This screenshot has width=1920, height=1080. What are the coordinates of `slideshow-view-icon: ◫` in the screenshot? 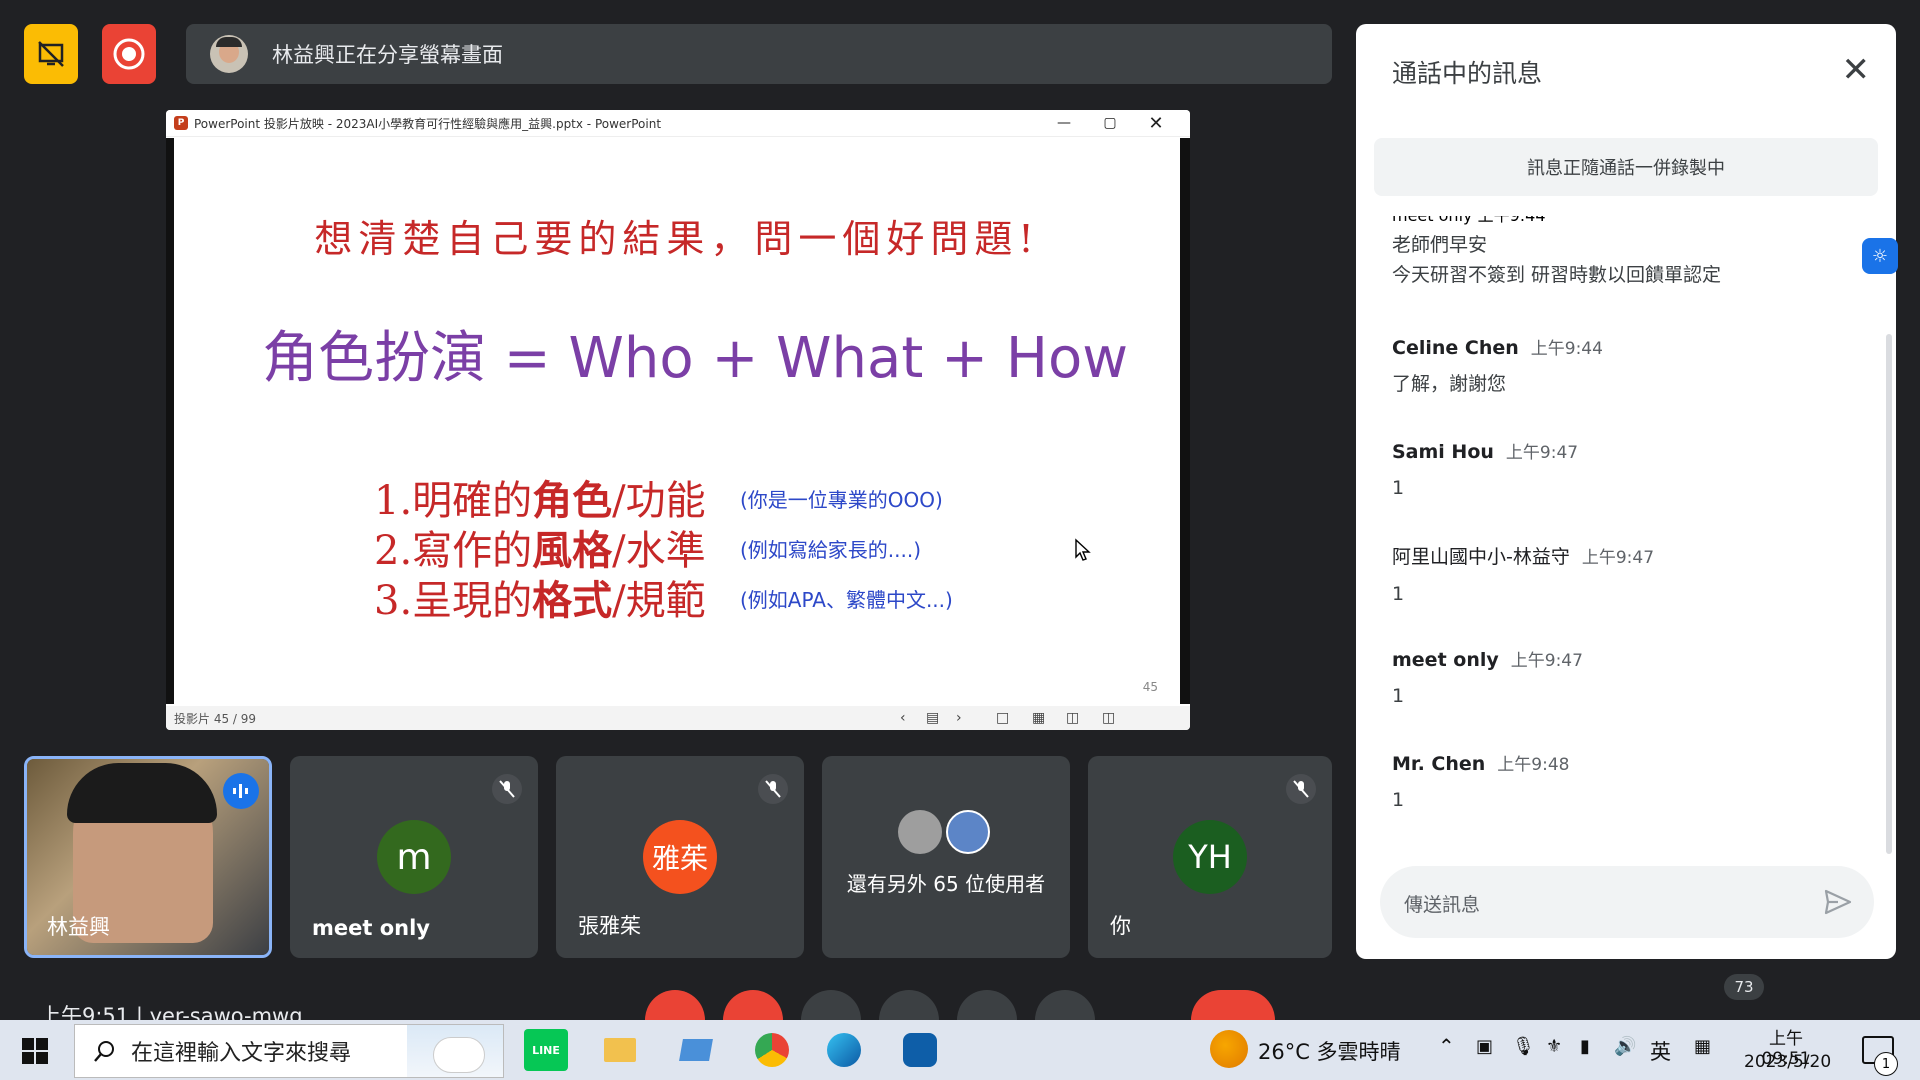 It's located at (1108, 718).